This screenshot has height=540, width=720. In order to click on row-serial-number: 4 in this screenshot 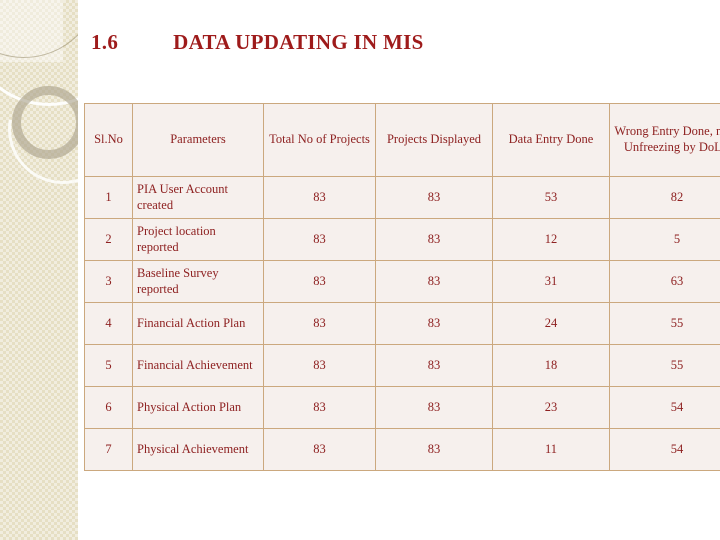, I will do `click(108, 323)`.